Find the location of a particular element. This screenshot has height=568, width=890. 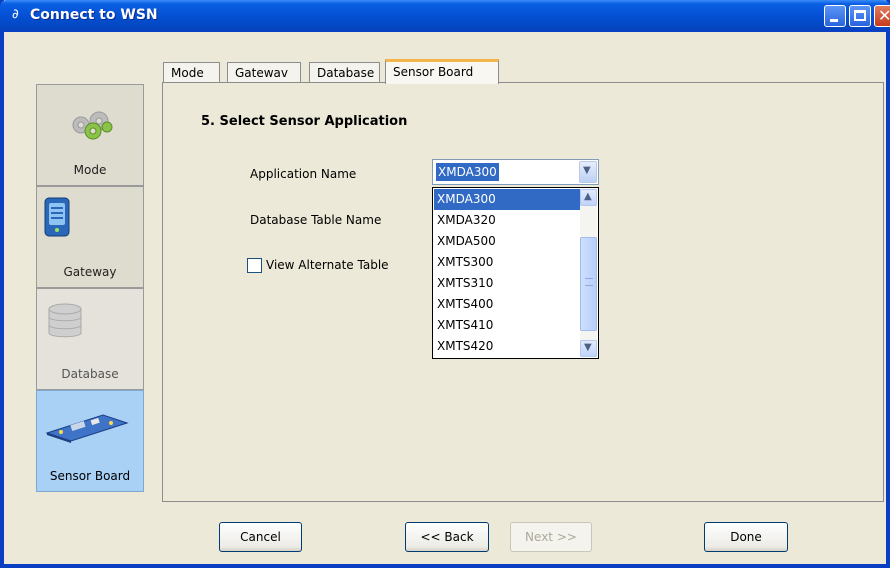

grip-icon is located at coordinates (589, 282).